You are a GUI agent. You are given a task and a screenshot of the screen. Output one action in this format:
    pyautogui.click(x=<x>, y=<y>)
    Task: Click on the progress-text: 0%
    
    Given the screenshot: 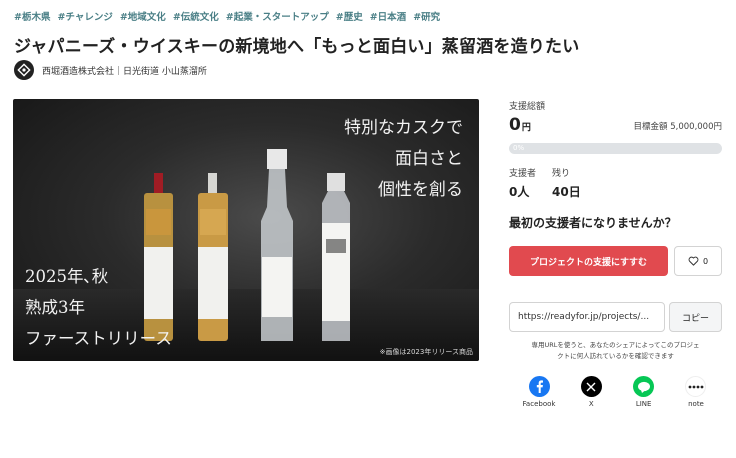 What is the action you would take?
    pyautogui.click(x=519, y=148)
    